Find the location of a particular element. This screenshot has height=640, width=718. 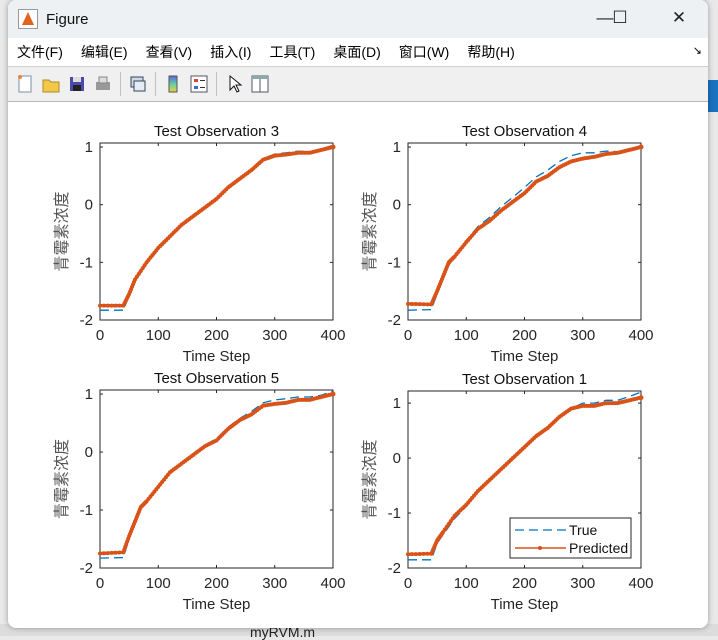

legend-true-label: True is located at coordinates (583, 530).